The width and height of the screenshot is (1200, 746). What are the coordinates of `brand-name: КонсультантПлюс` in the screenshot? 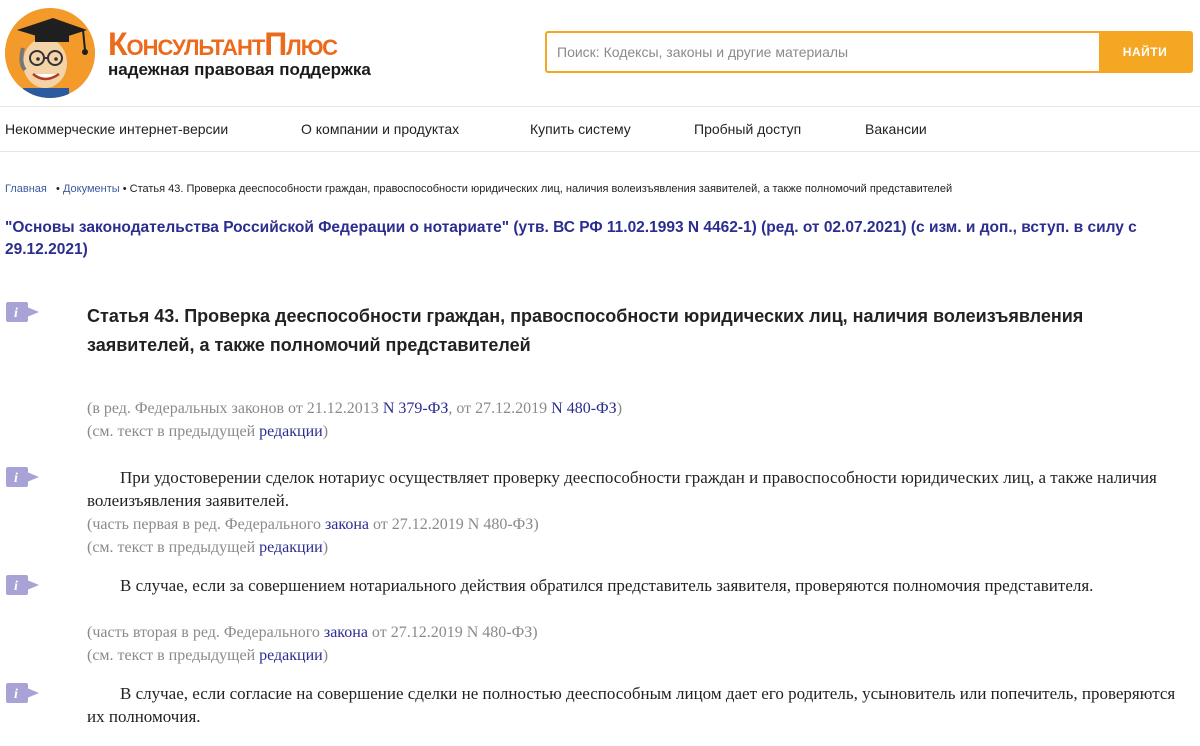 It's located at (223, 44).